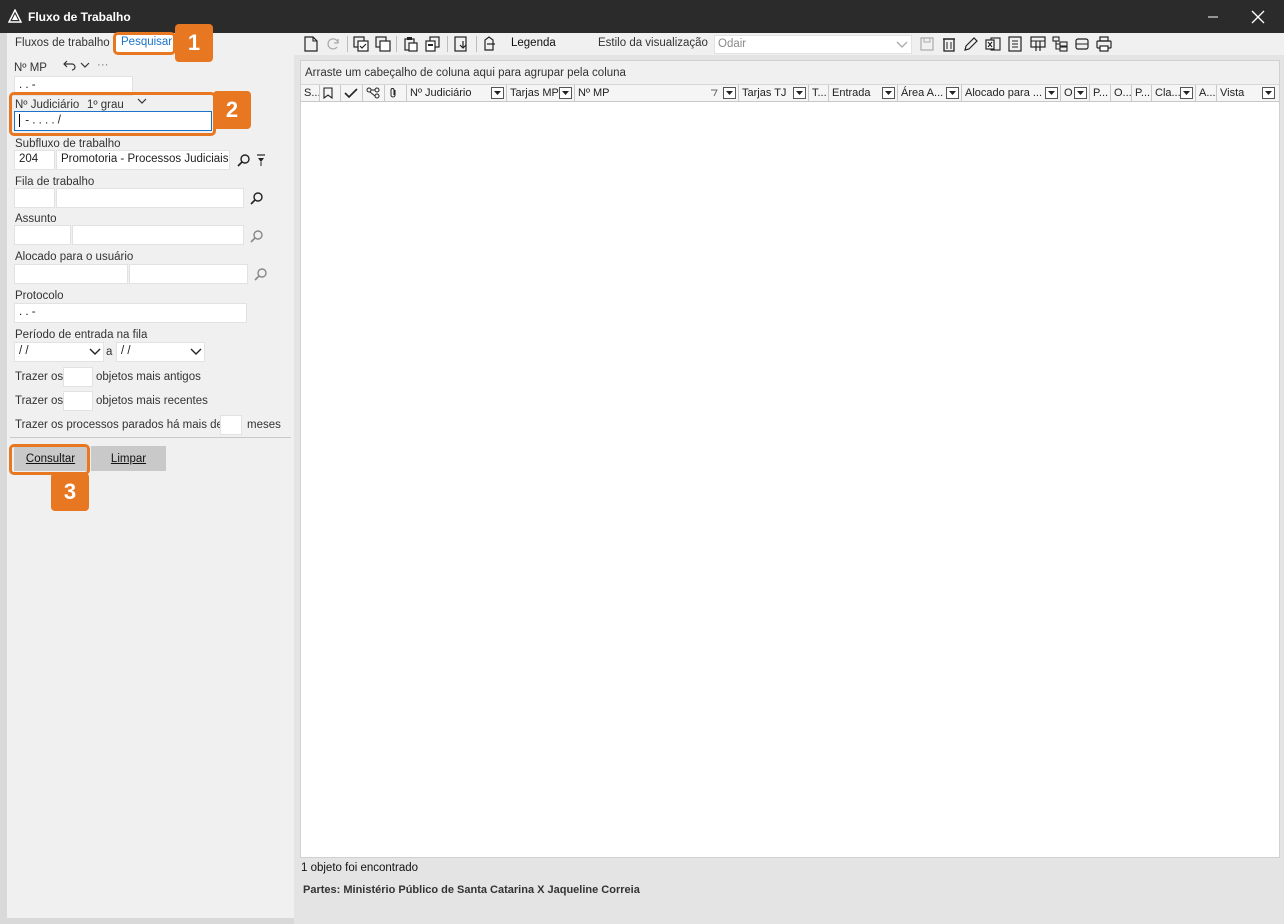 This screenshot has height=924, width=1284. I want to click on assunto-code-input, so click(42, 235).